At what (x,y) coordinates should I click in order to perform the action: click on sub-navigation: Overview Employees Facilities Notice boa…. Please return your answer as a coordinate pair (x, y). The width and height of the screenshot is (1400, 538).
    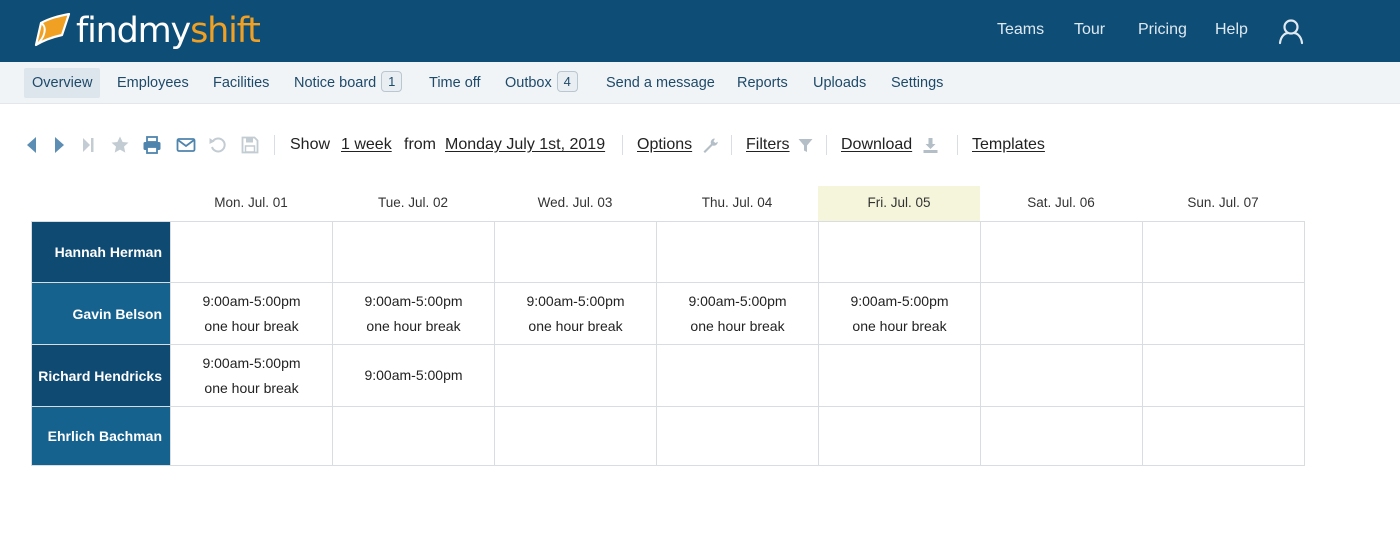
    Looking at the image, I should click on (700, 83).